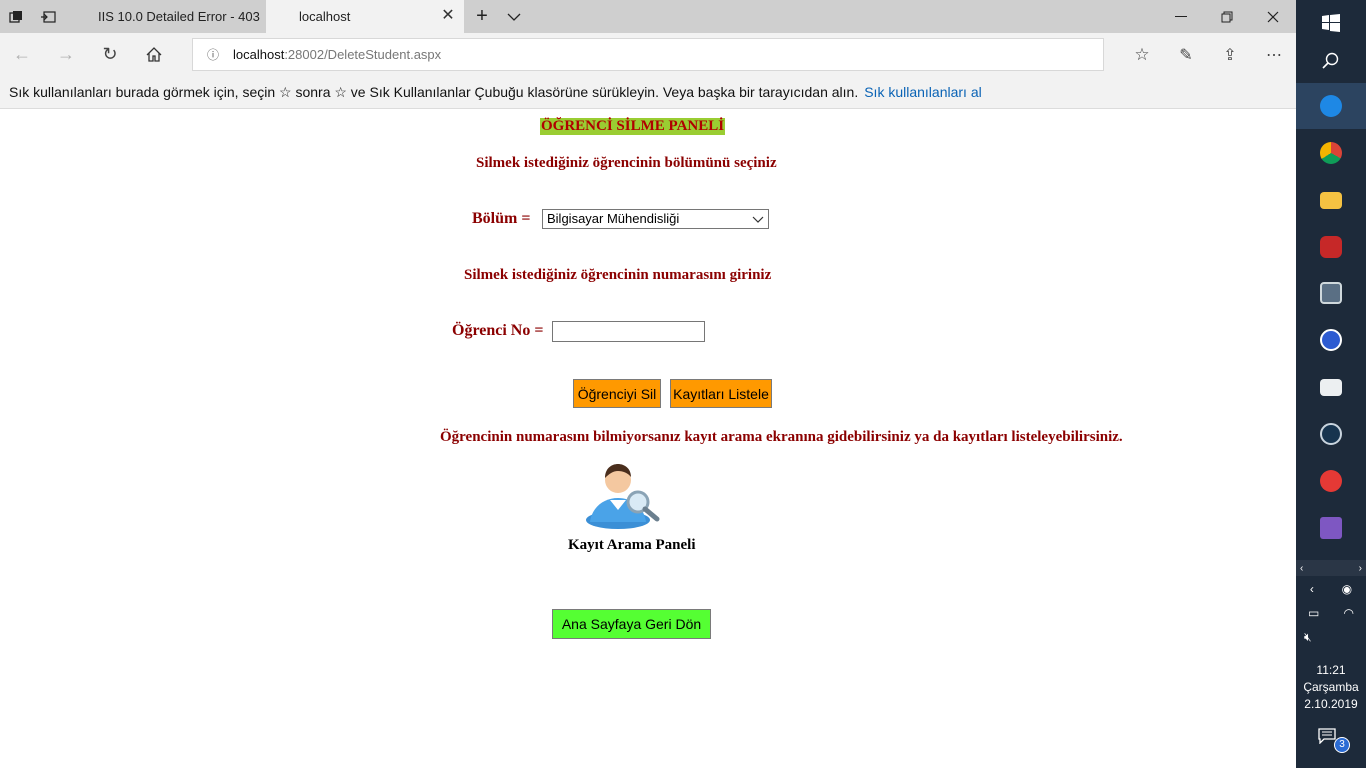  What do you see at coordinates (22, 54) in the screenshot?
I see `back-icon: ←` at bounding box center [22, 54].